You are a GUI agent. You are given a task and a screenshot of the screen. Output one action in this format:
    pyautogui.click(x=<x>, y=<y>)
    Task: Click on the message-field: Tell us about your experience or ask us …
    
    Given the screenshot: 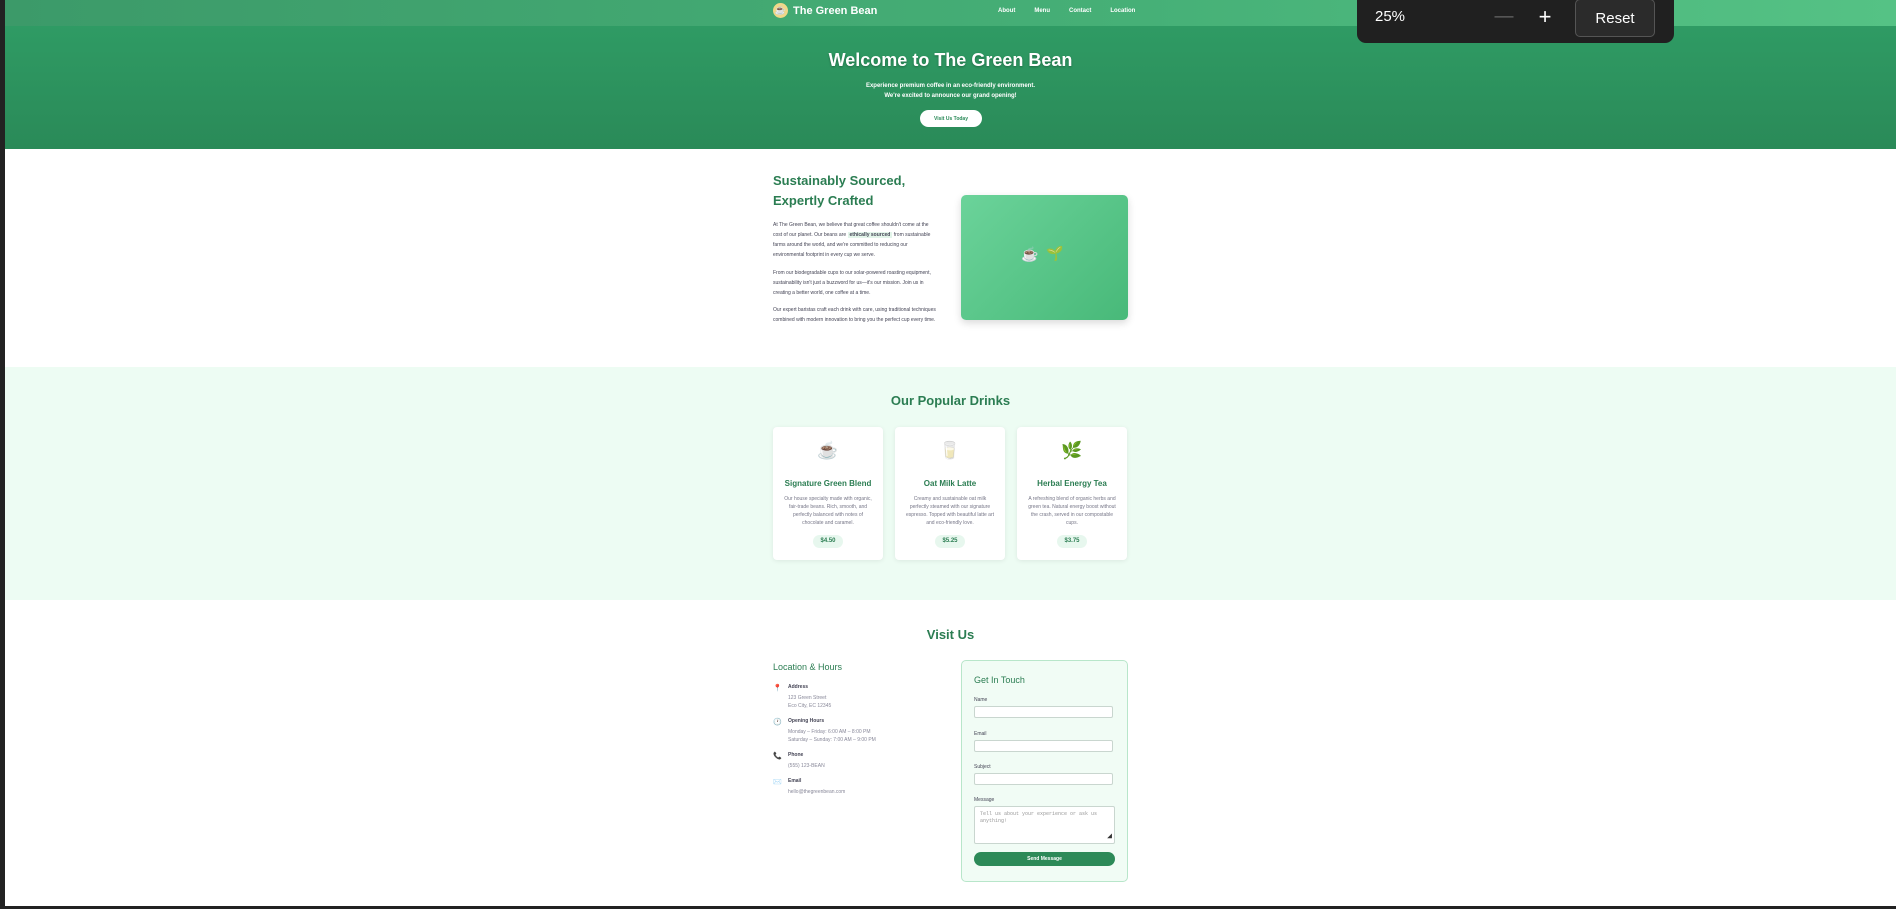 What is the action you would take?
    pyautogui.click(x=1044, y=825)
    